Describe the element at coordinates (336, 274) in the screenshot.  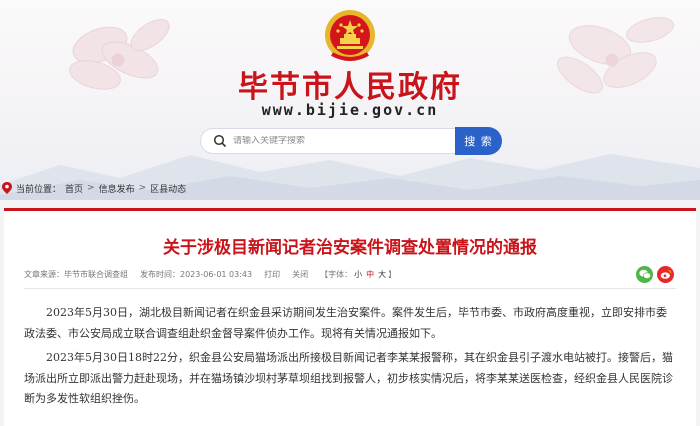
I see `font-label: 【字体：` at that location.